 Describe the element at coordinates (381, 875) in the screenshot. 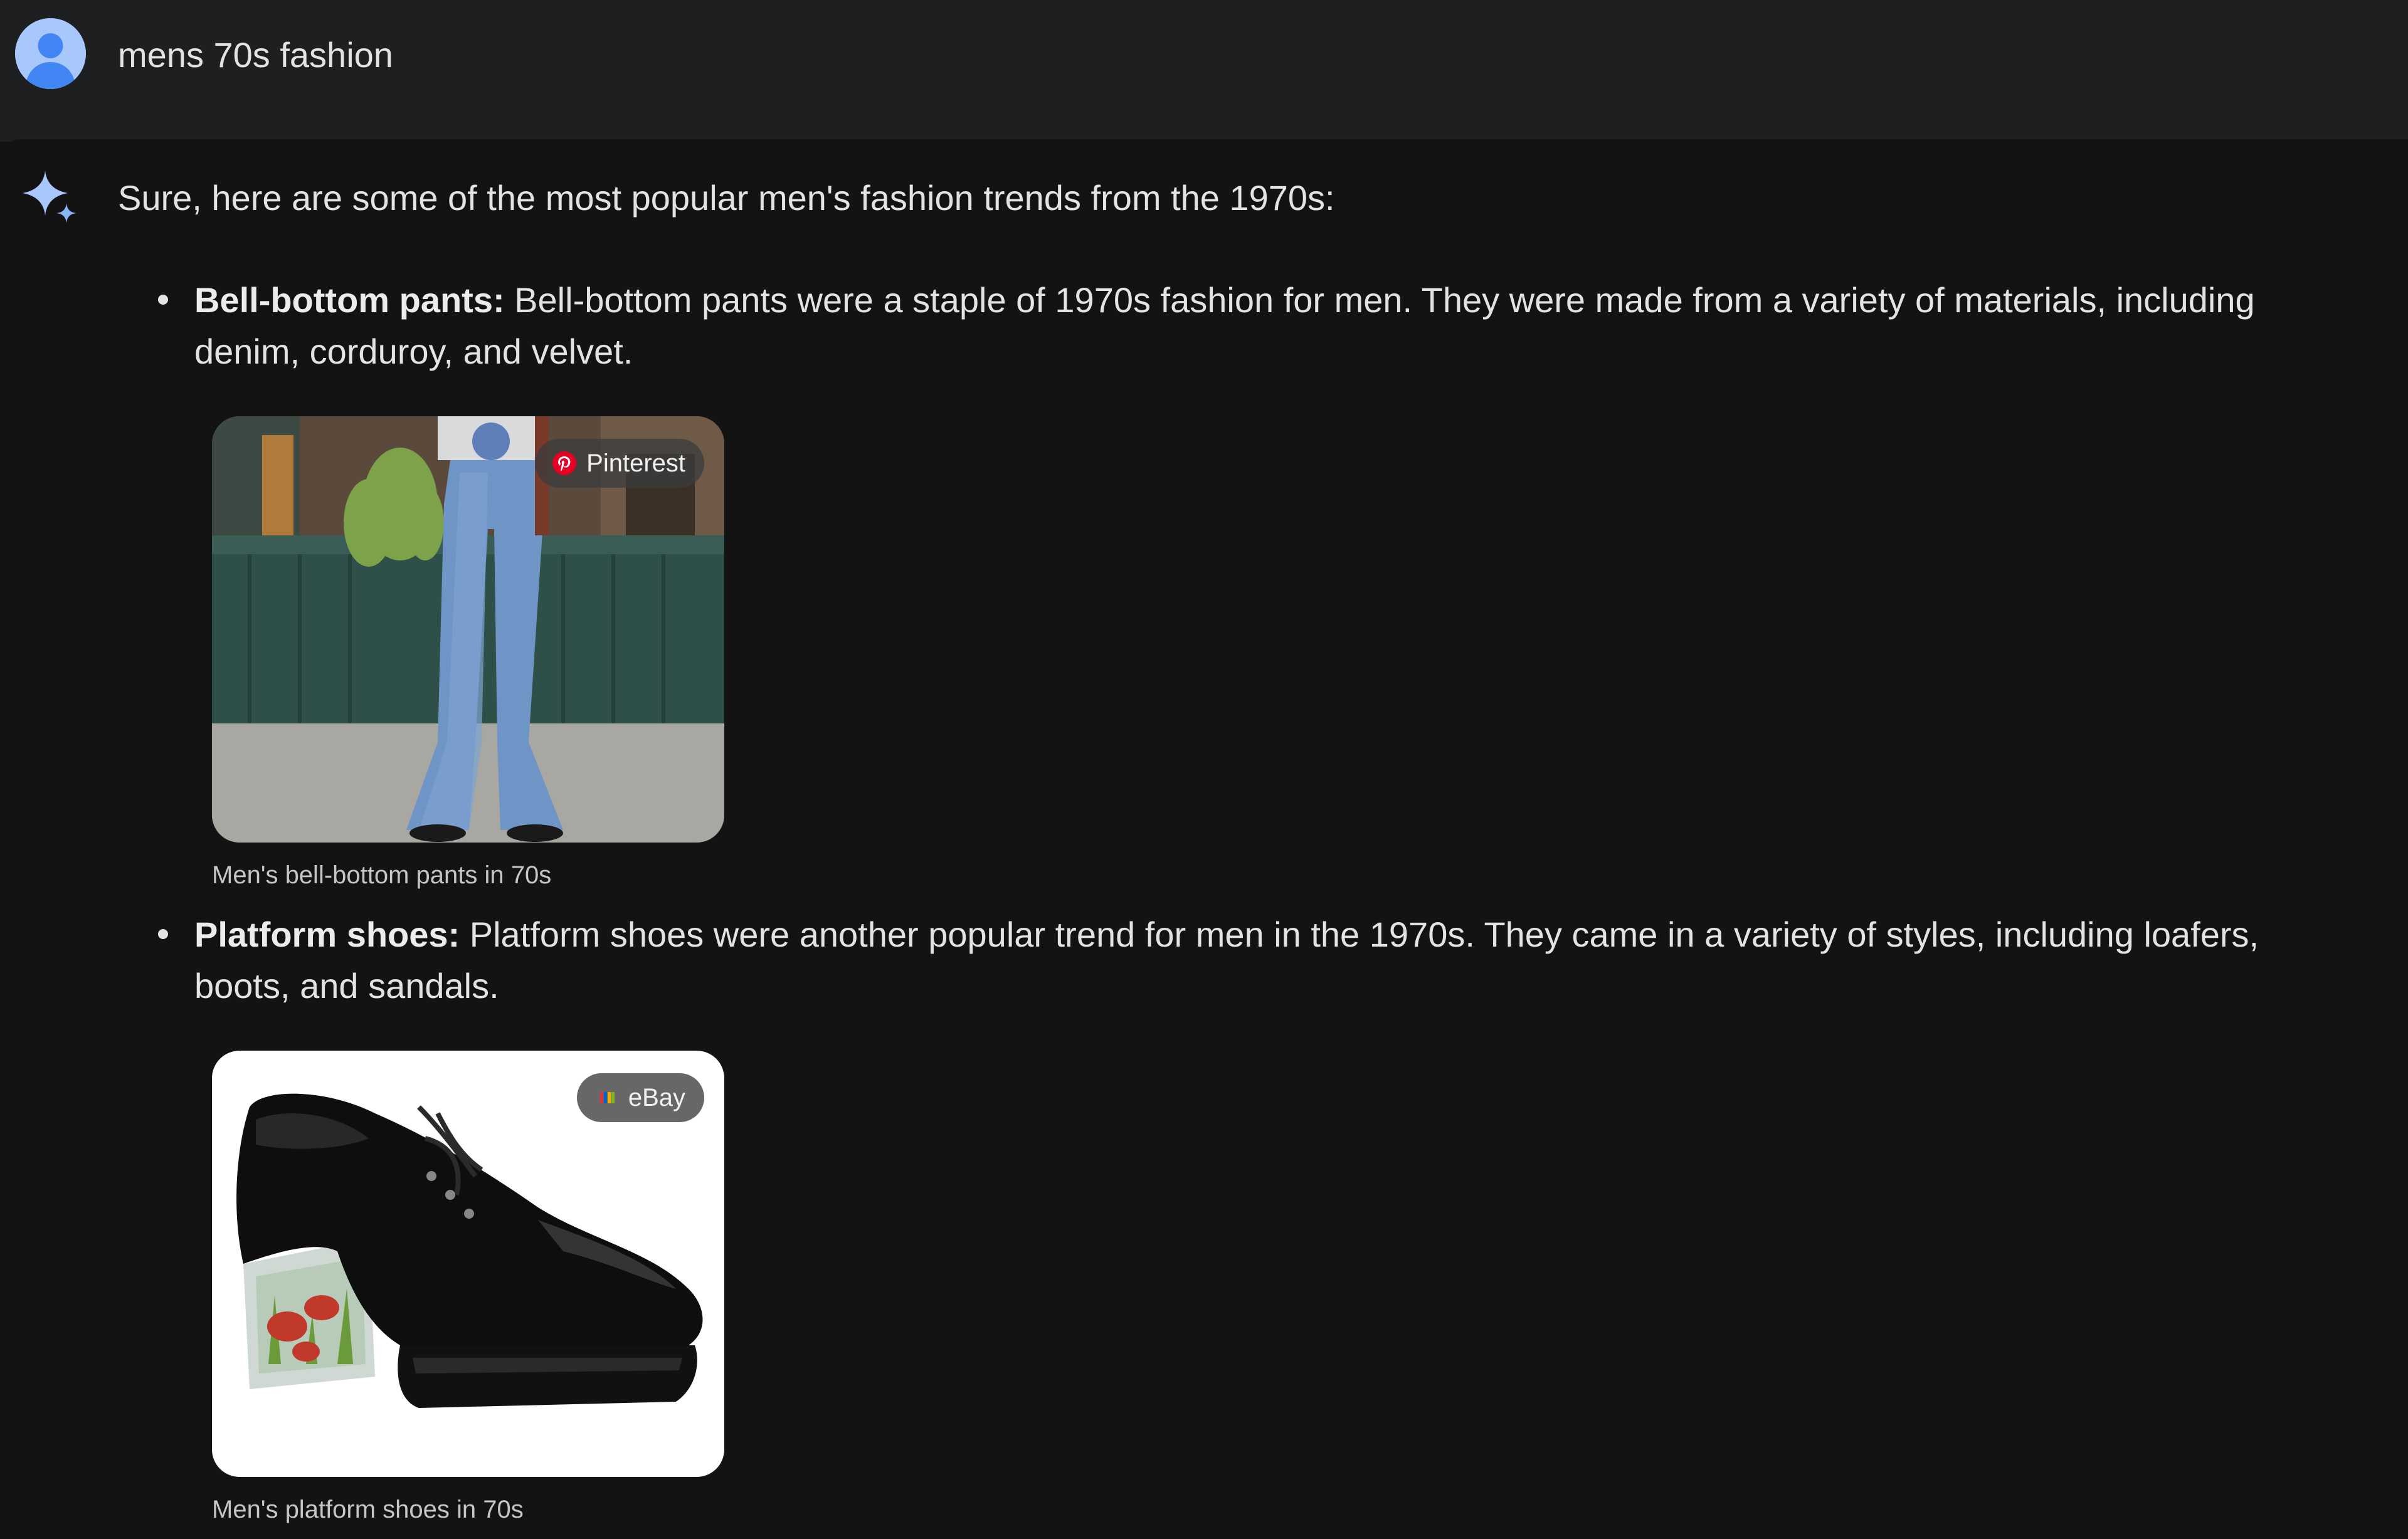

I see `image-caption: Men's bell-bottom pants in 70s` at that location.